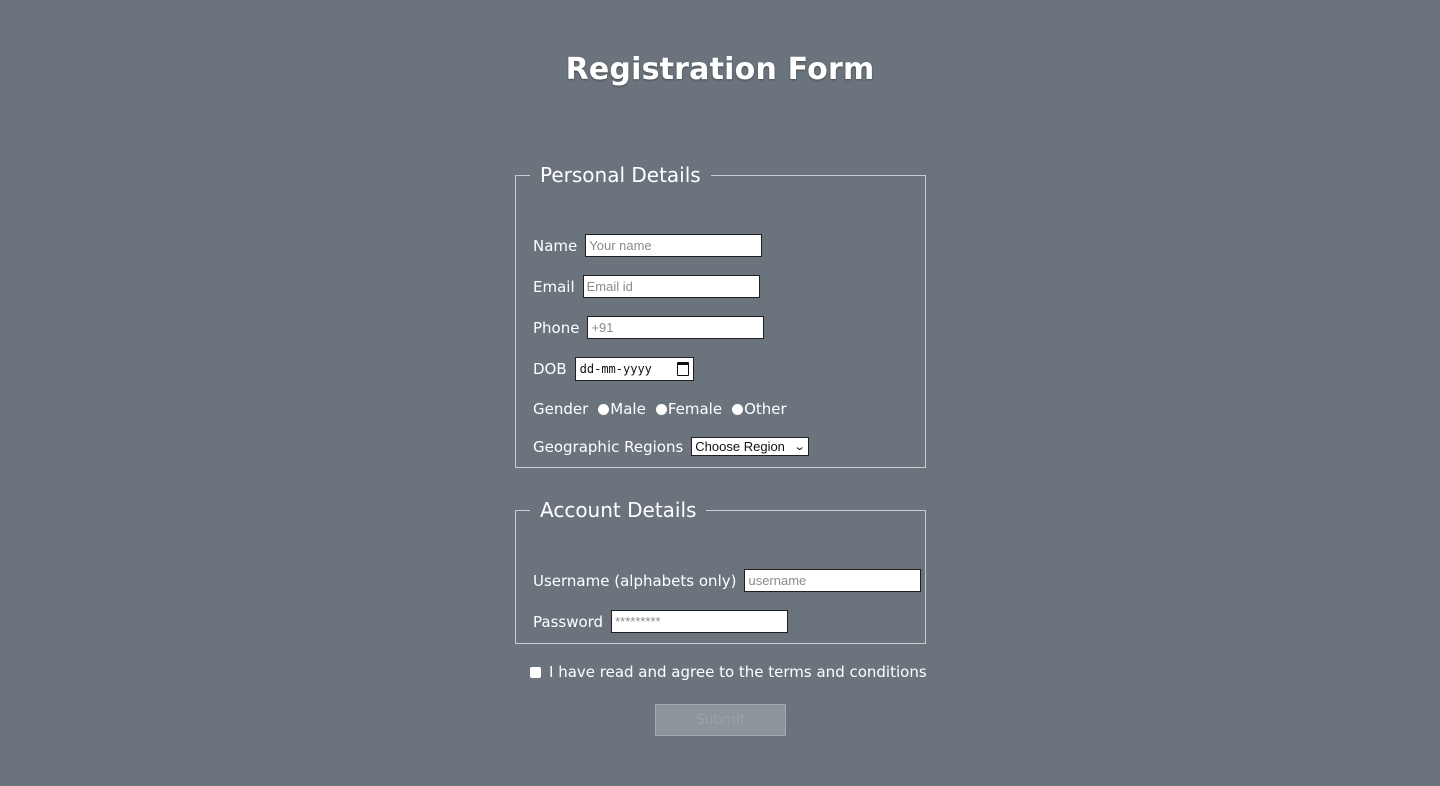 The width and height of the screenshot is (1440, 786). I want to click on name-input, so click(674, 245).